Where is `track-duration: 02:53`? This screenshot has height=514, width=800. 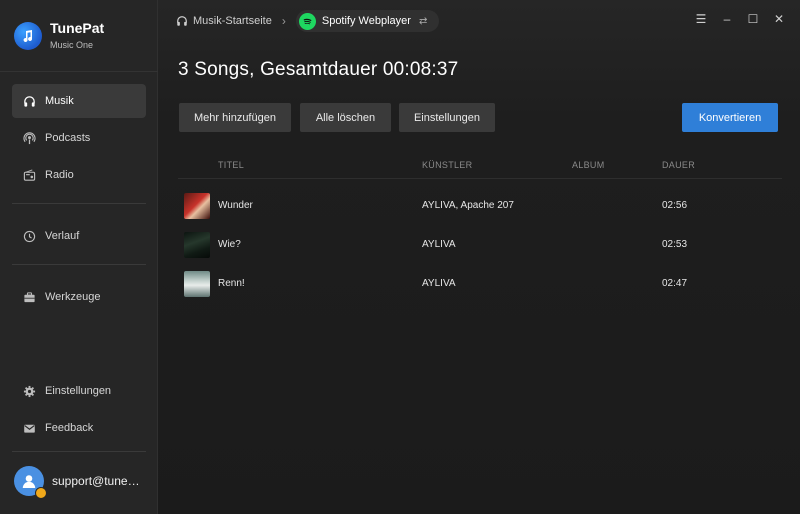
track-duration: 02:53 is located at coordinates (675, 244).